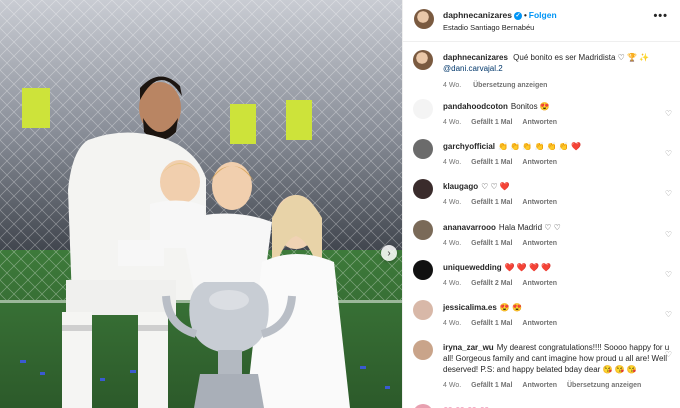  Describe the element at coordinates (543, 15) in the screenshot. I see `follow-button: Folgen` at that location.